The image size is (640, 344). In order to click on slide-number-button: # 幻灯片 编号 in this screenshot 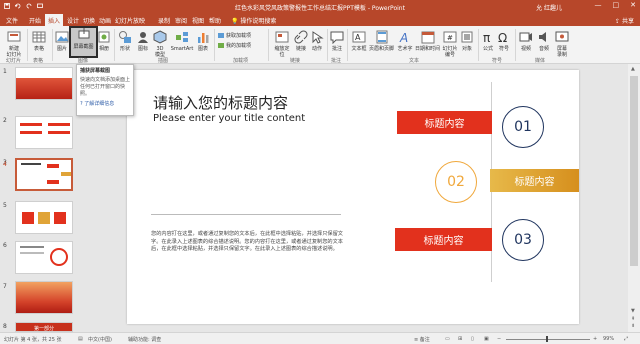, I will do `click(450, 44)`.